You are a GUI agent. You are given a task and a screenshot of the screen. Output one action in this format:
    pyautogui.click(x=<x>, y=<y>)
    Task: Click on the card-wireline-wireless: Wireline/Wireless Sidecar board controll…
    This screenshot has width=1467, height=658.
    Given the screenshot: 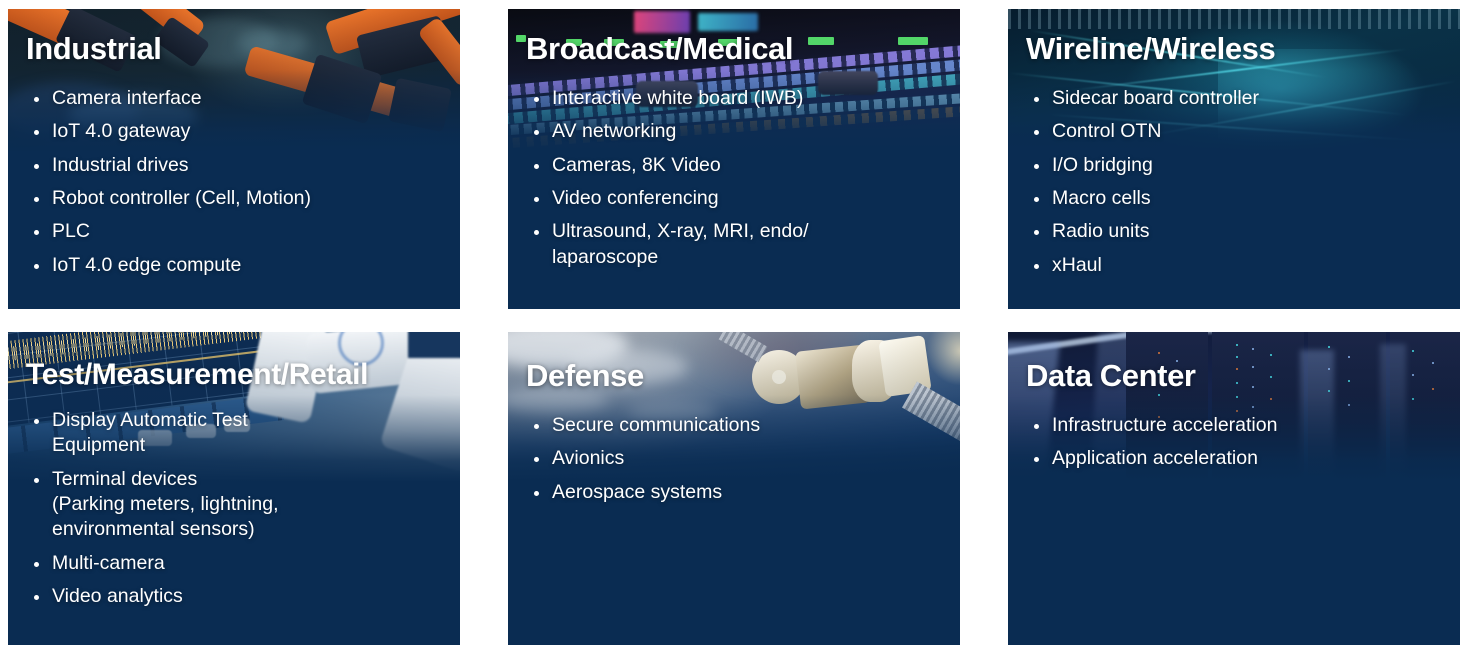 What is the action you would take?
    pyautogui.click(x=1234, y=159)
    